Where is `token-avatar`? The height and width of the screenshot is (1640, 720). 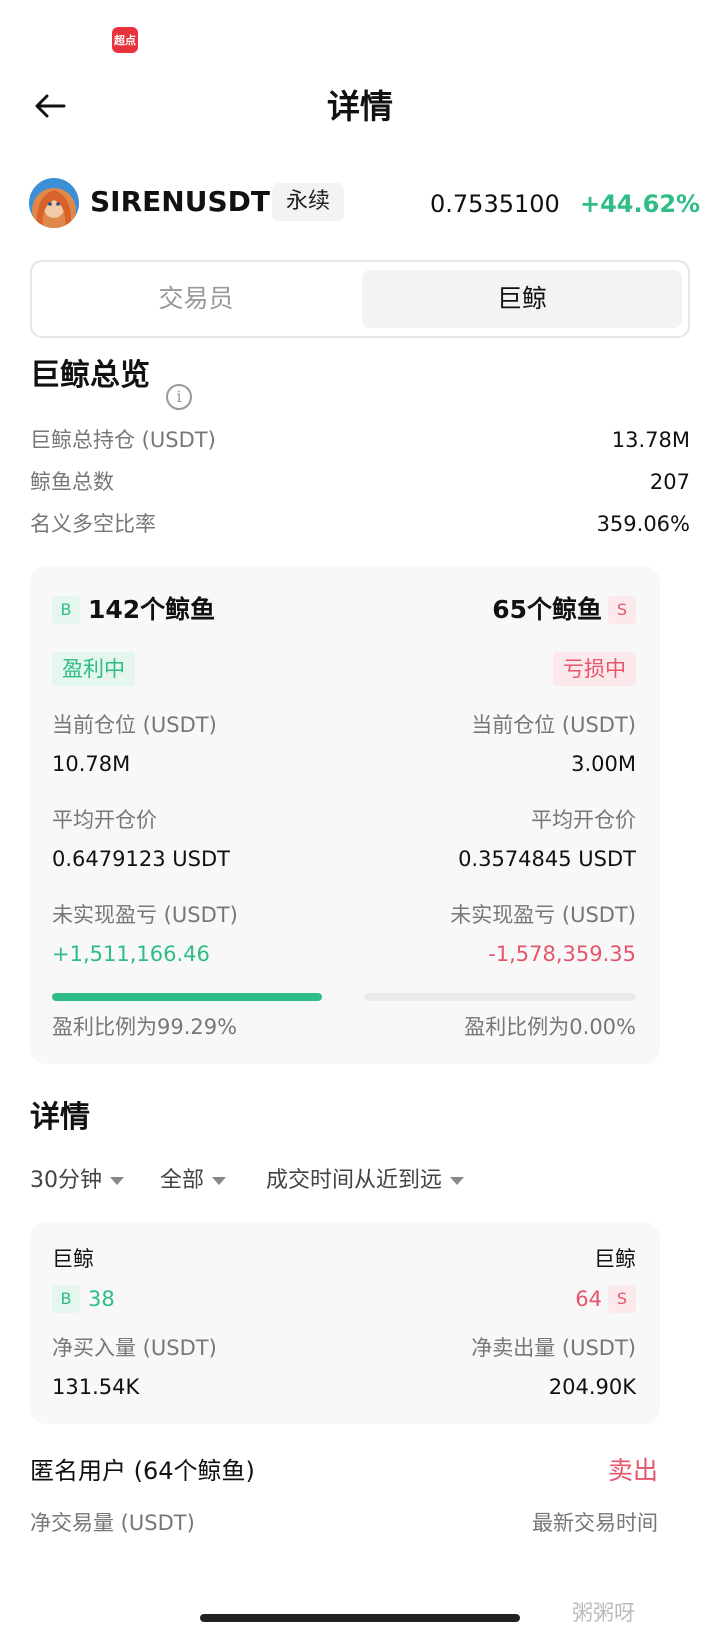
token-avatar is located at coordinates (54, 203).